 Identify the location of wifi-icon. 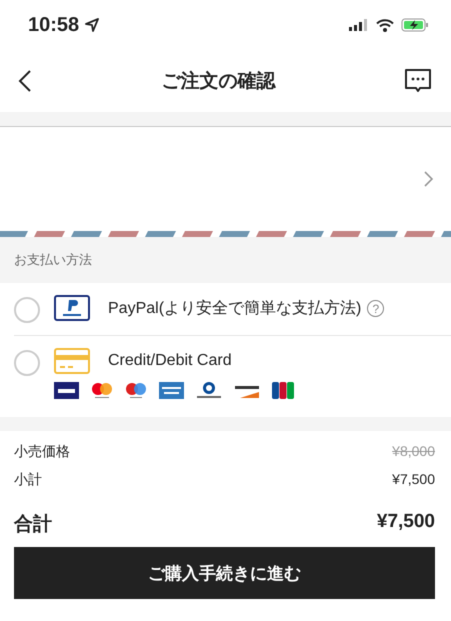
(385, 25).